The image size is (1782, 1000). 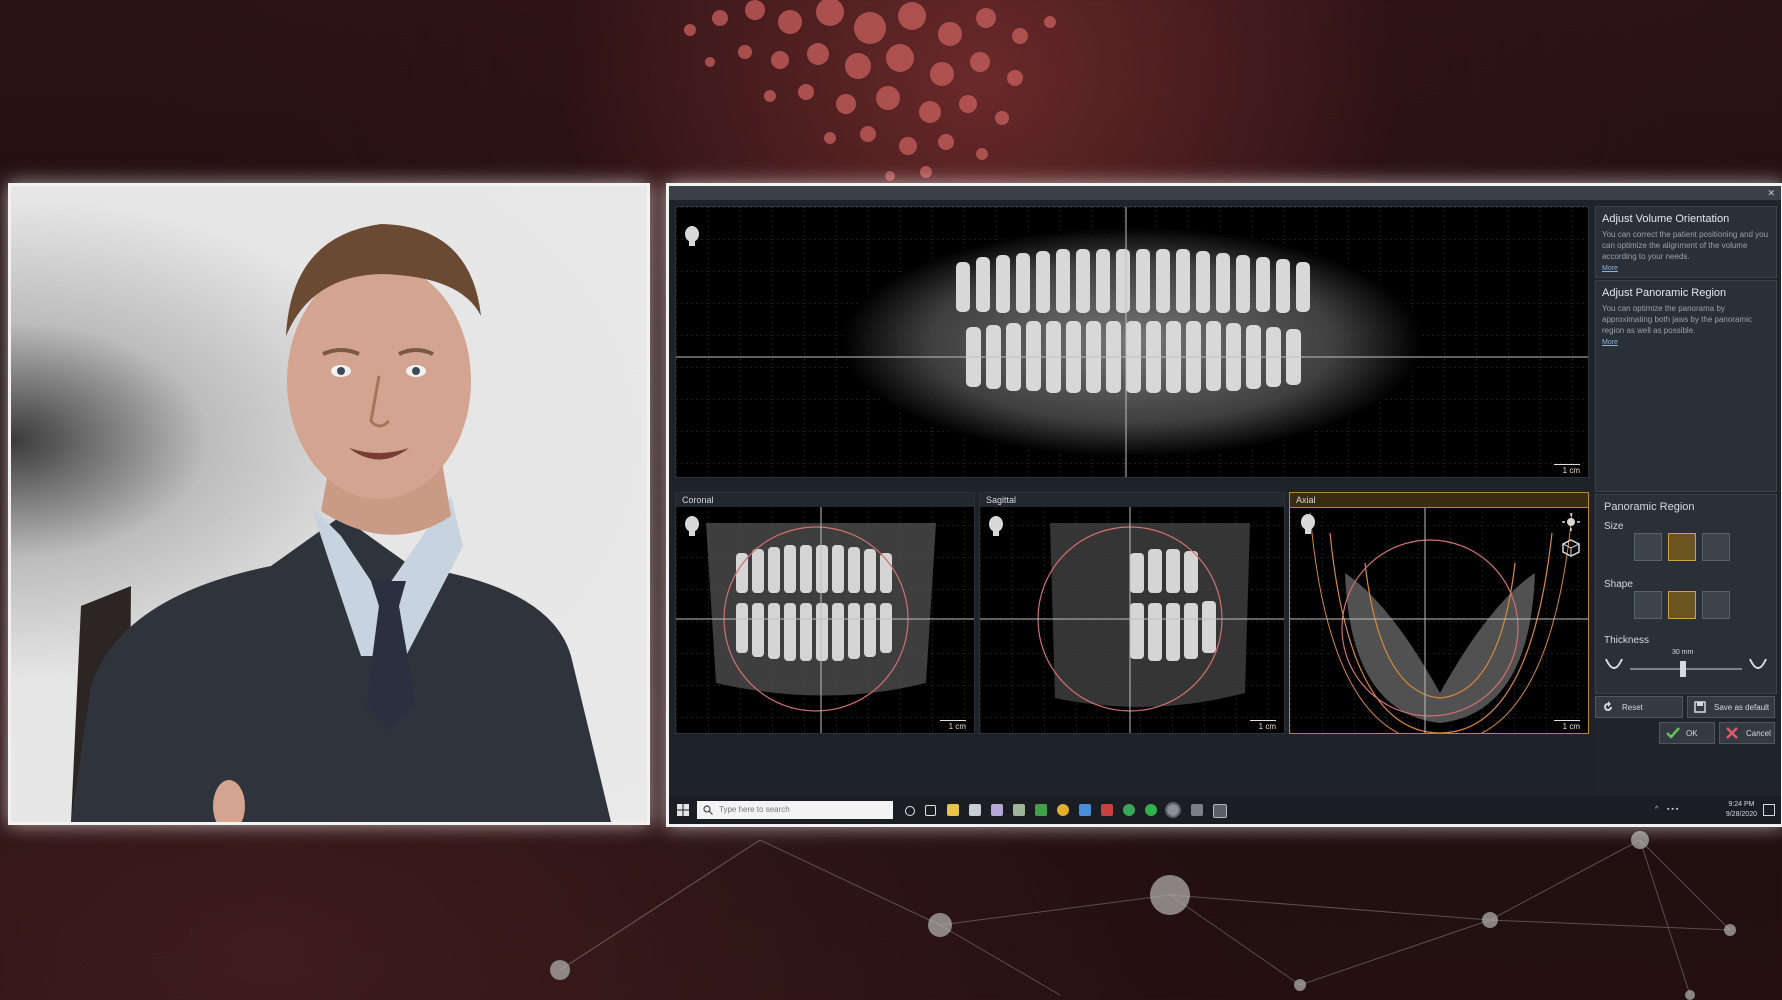 I want to click on axial-view: Axial 1 cm, so click(x=1439, y=613).